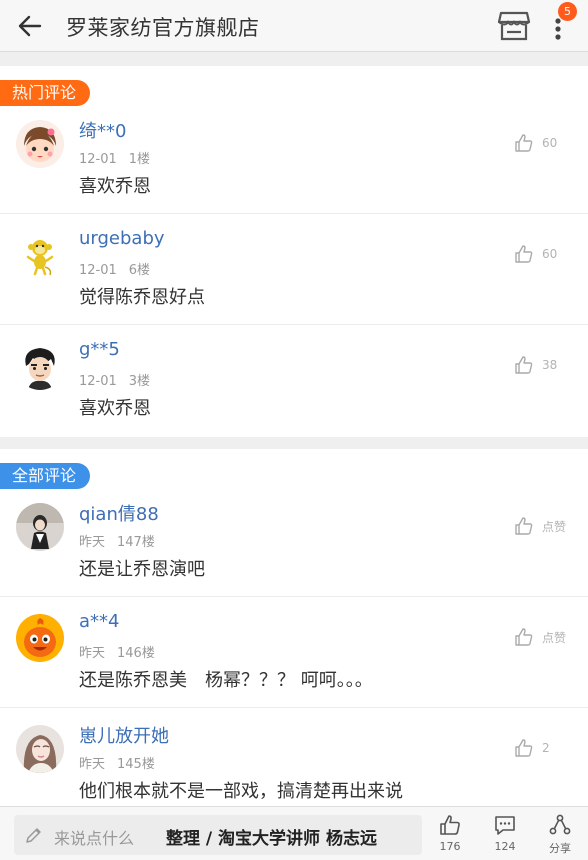 This screenshot has width=588, height=860. What do you see at coordinates (535, 365) in the screenshot?
I see `like-button: 38` at bounding box center [535, 365].